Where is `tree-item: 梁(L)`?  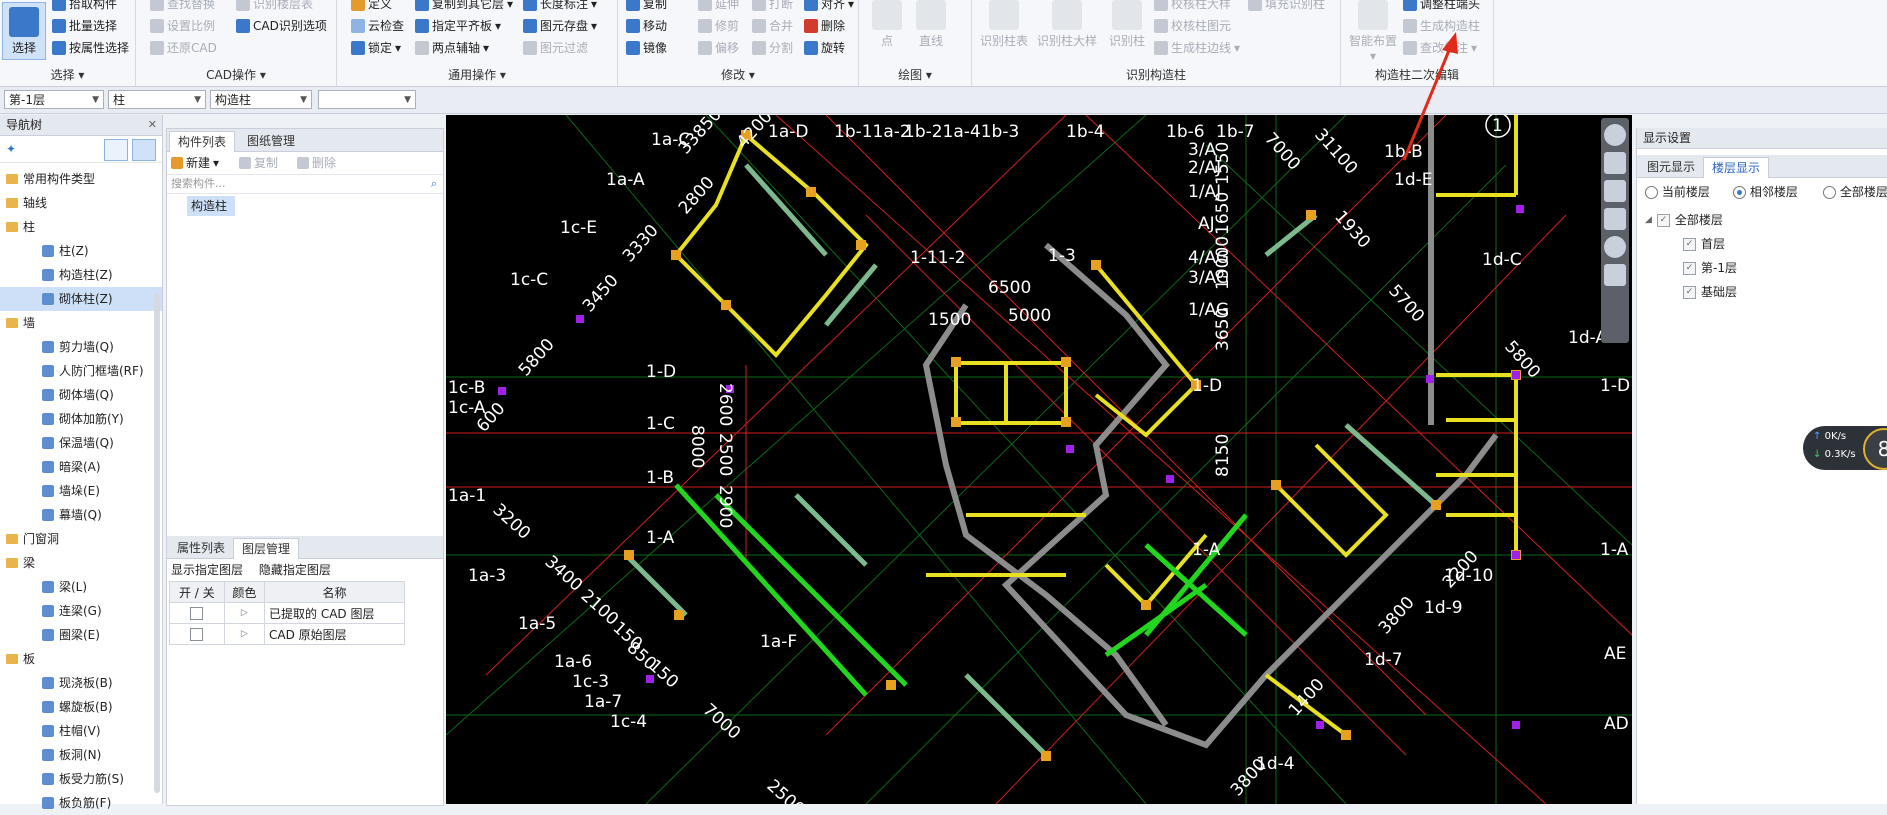 tree-item: 梁(L) is located at coordinates (81, 587).